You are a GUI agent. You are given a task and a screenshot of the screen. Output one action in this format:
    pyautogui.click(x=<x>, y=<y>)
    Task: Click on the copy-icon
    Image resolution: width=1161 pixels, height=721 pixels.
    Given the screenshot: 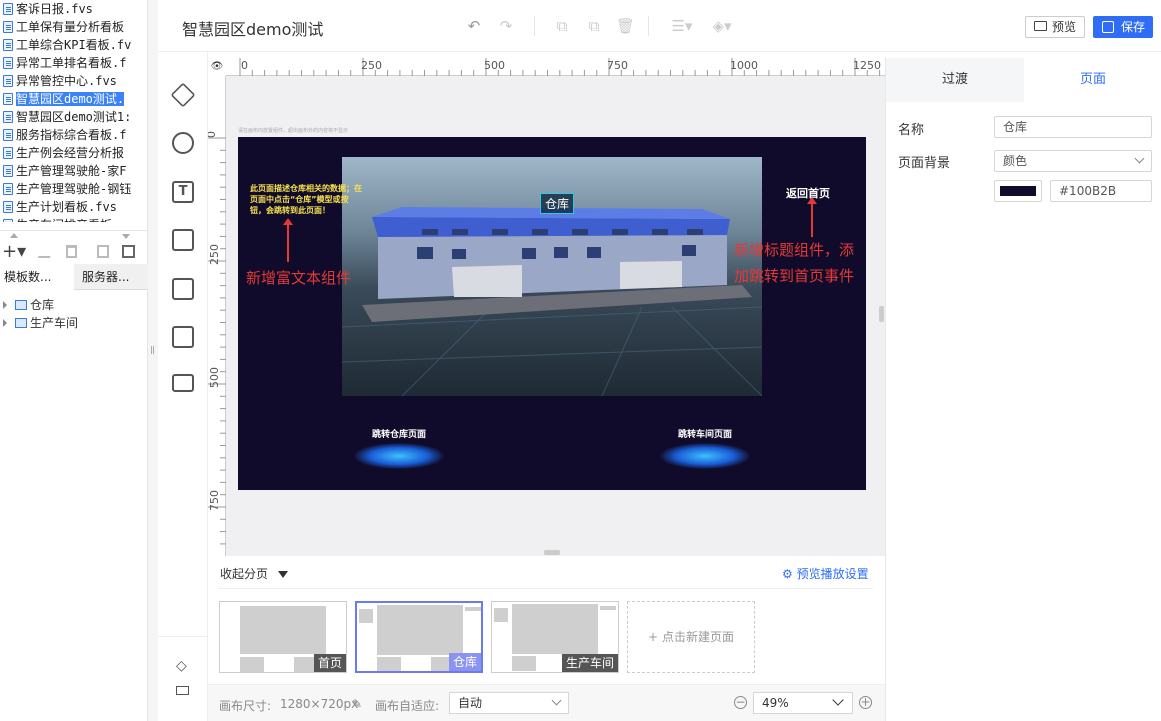 What is the action you would take?
    pyautogui.click(x=103, y=251)
    